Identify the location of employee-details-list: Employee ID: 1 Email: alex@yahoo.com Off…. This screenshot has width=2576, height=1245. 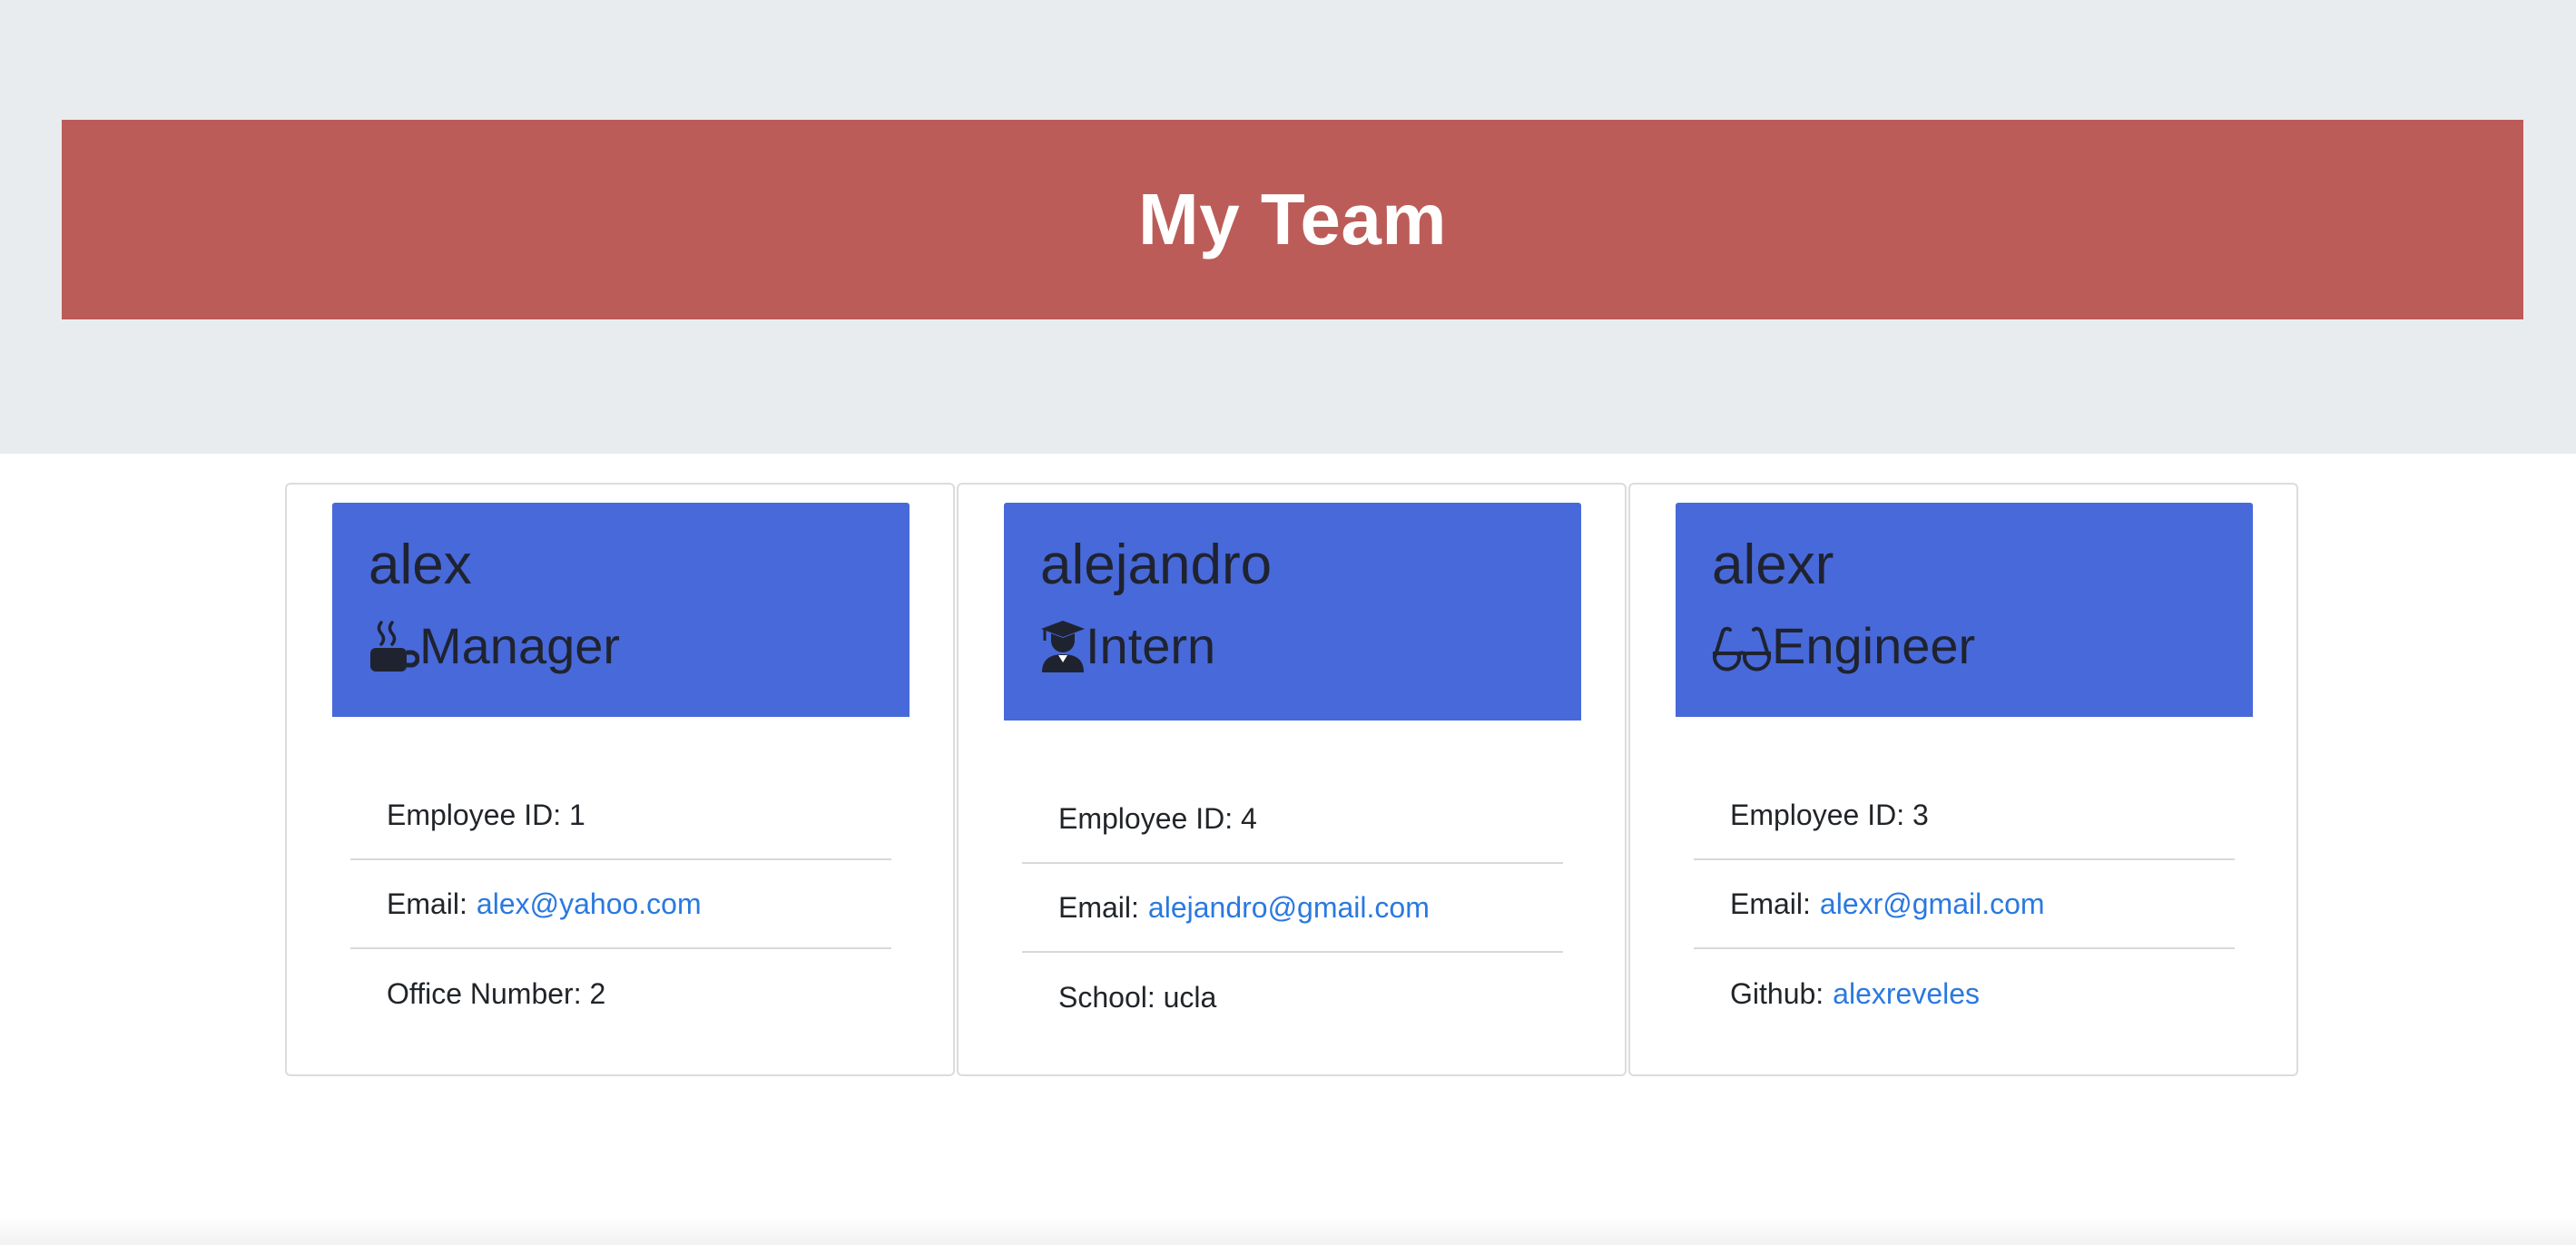
(620, 904).